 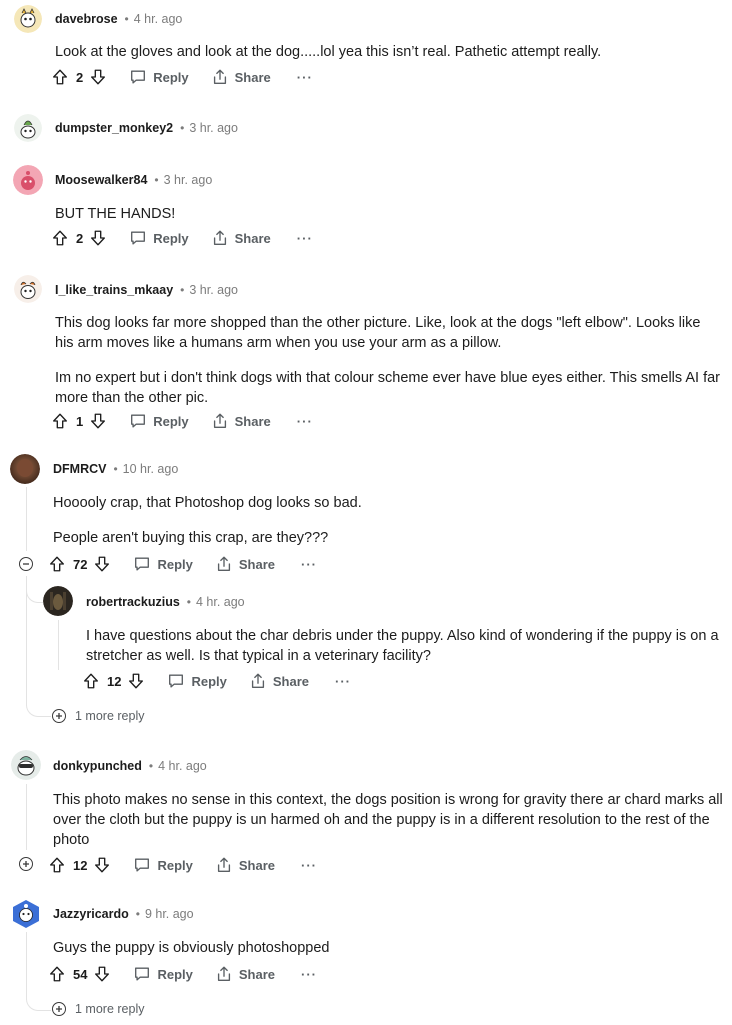 What do you see at coordinates (385, 214) in the screenshot?
I see `comment-body: BUT THE HANDS!` at bounding box center [385, 214].